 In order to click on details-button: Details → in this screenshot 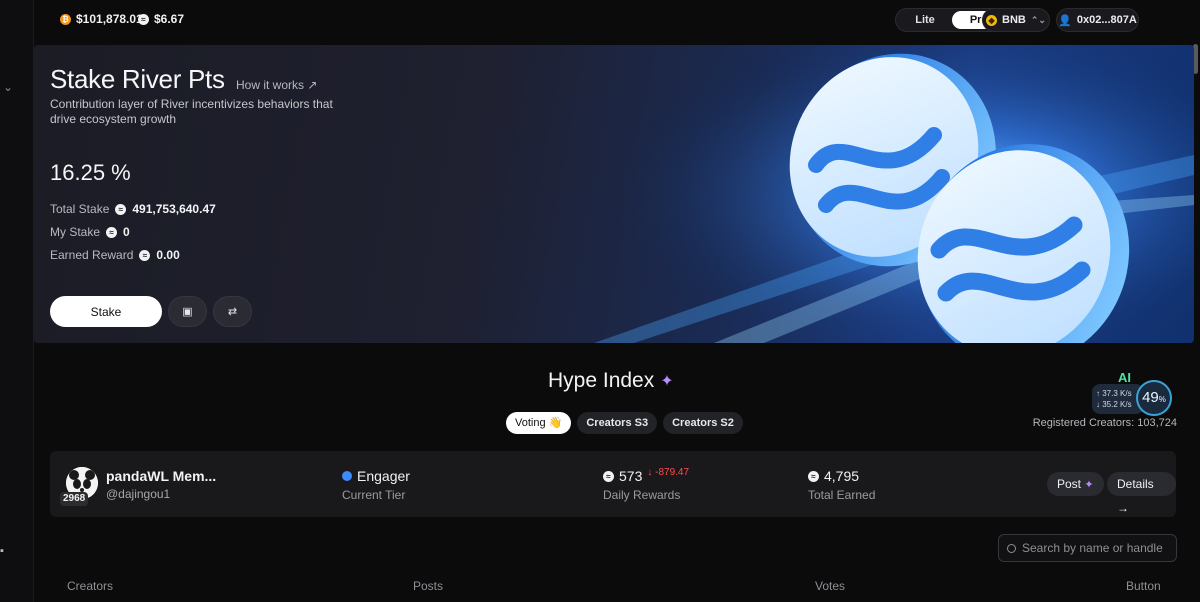, I will do `click(1141, 493)`.